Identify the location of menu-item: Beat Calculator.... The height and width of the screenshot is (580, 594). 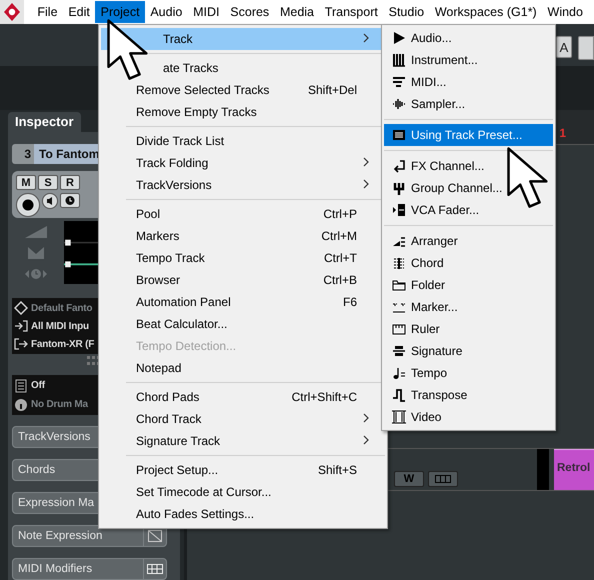
(243, 324).